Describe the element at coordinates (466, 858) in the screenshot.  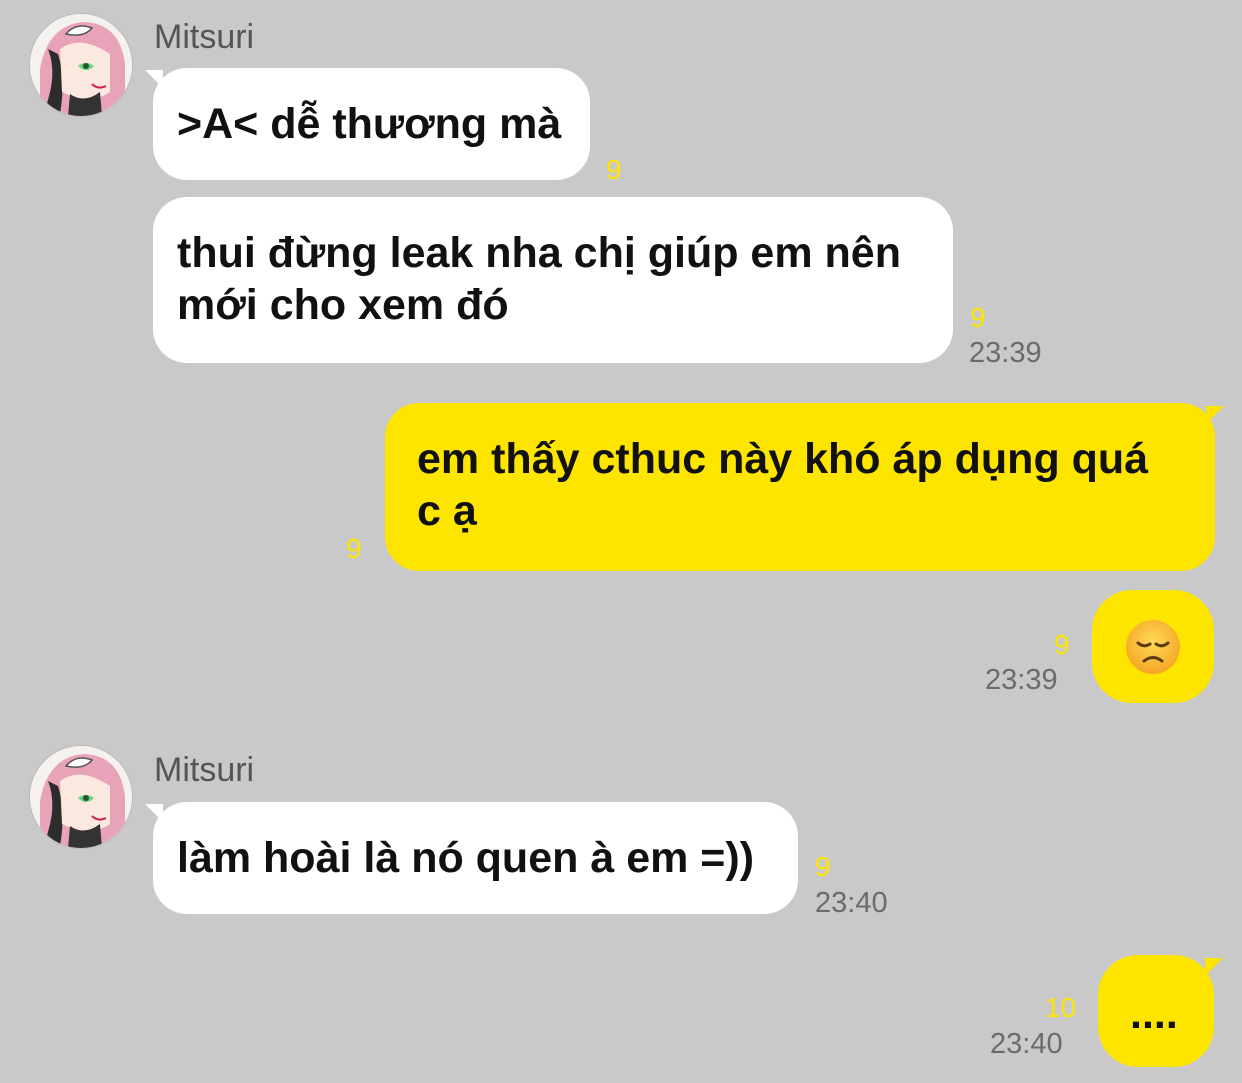
I see `message-text: làm hoài là nó quen à em =))` at that location.